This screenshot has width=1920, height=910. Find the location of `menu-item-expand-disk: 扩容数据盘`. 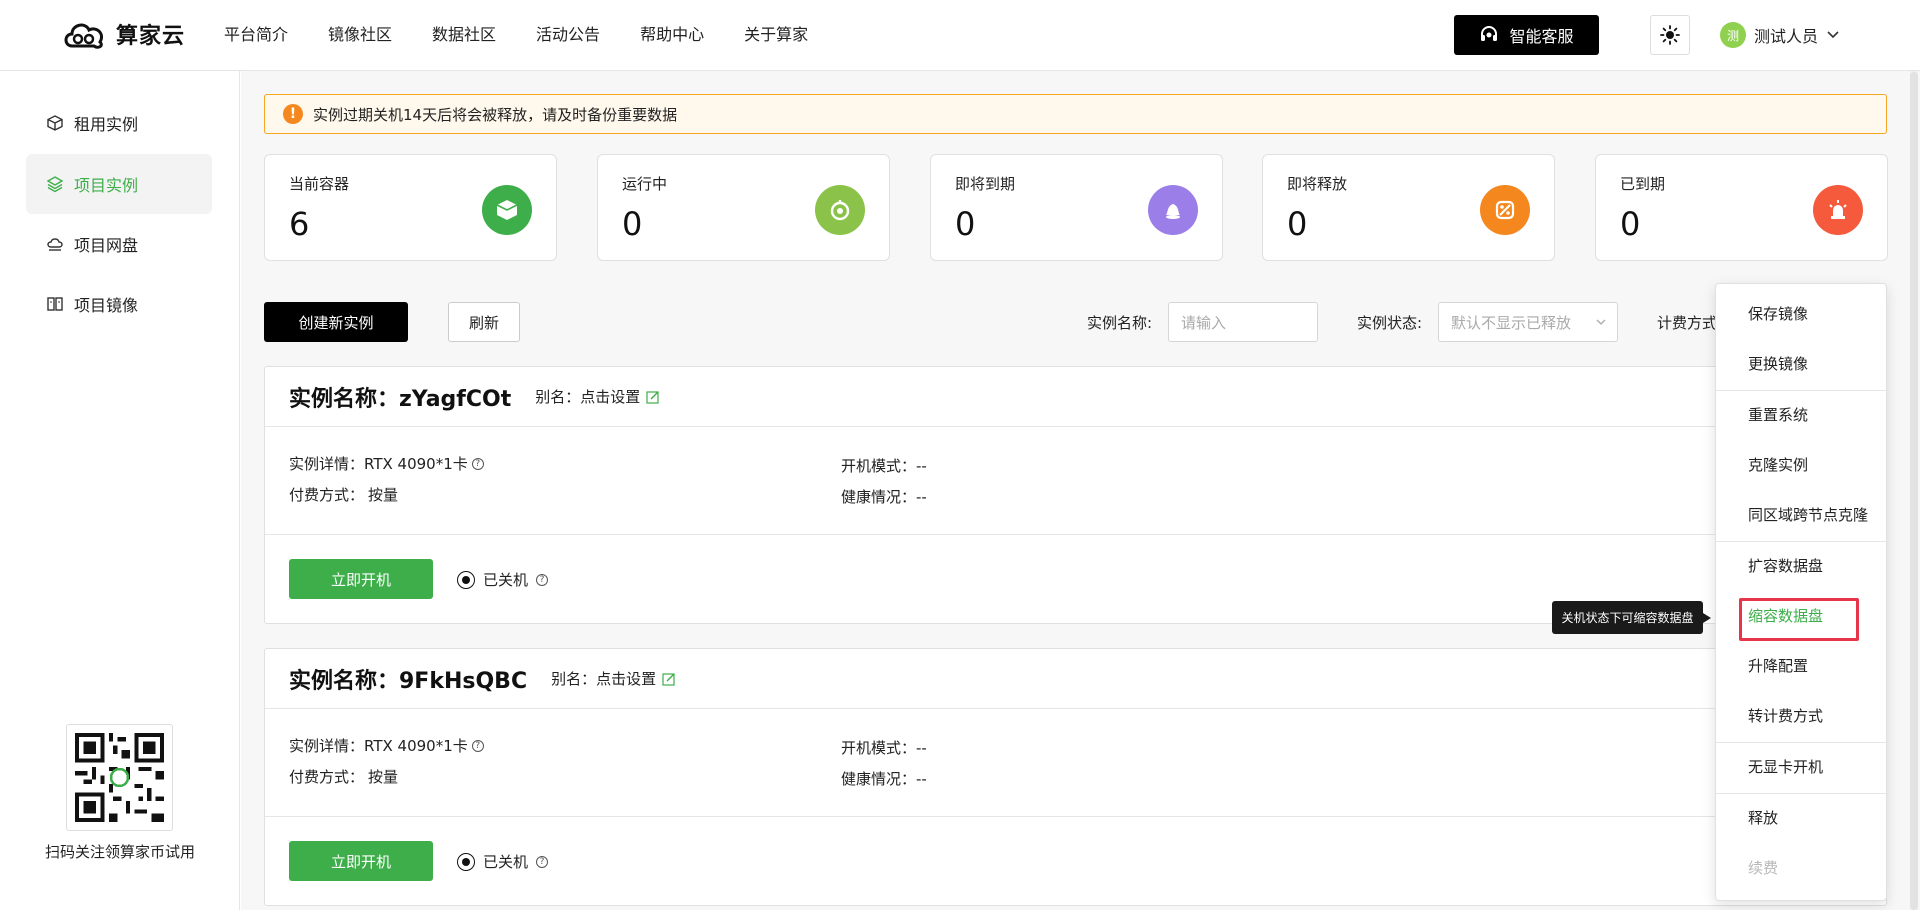

menu-item-expand-disk: 扩容数据盘 is located at coordinates (1785, 566).